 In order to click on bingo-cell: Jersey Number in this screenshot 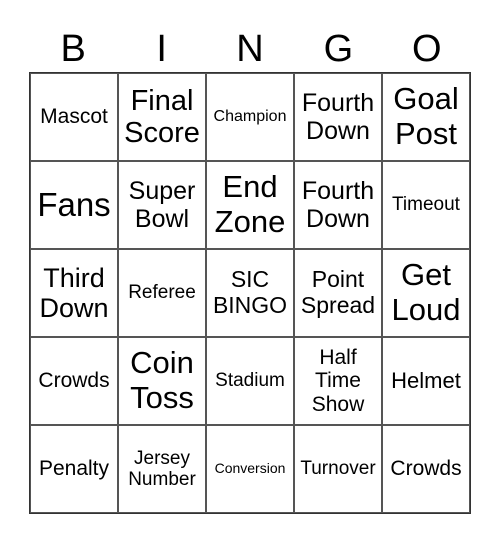, I will do `click(162, 469)`.